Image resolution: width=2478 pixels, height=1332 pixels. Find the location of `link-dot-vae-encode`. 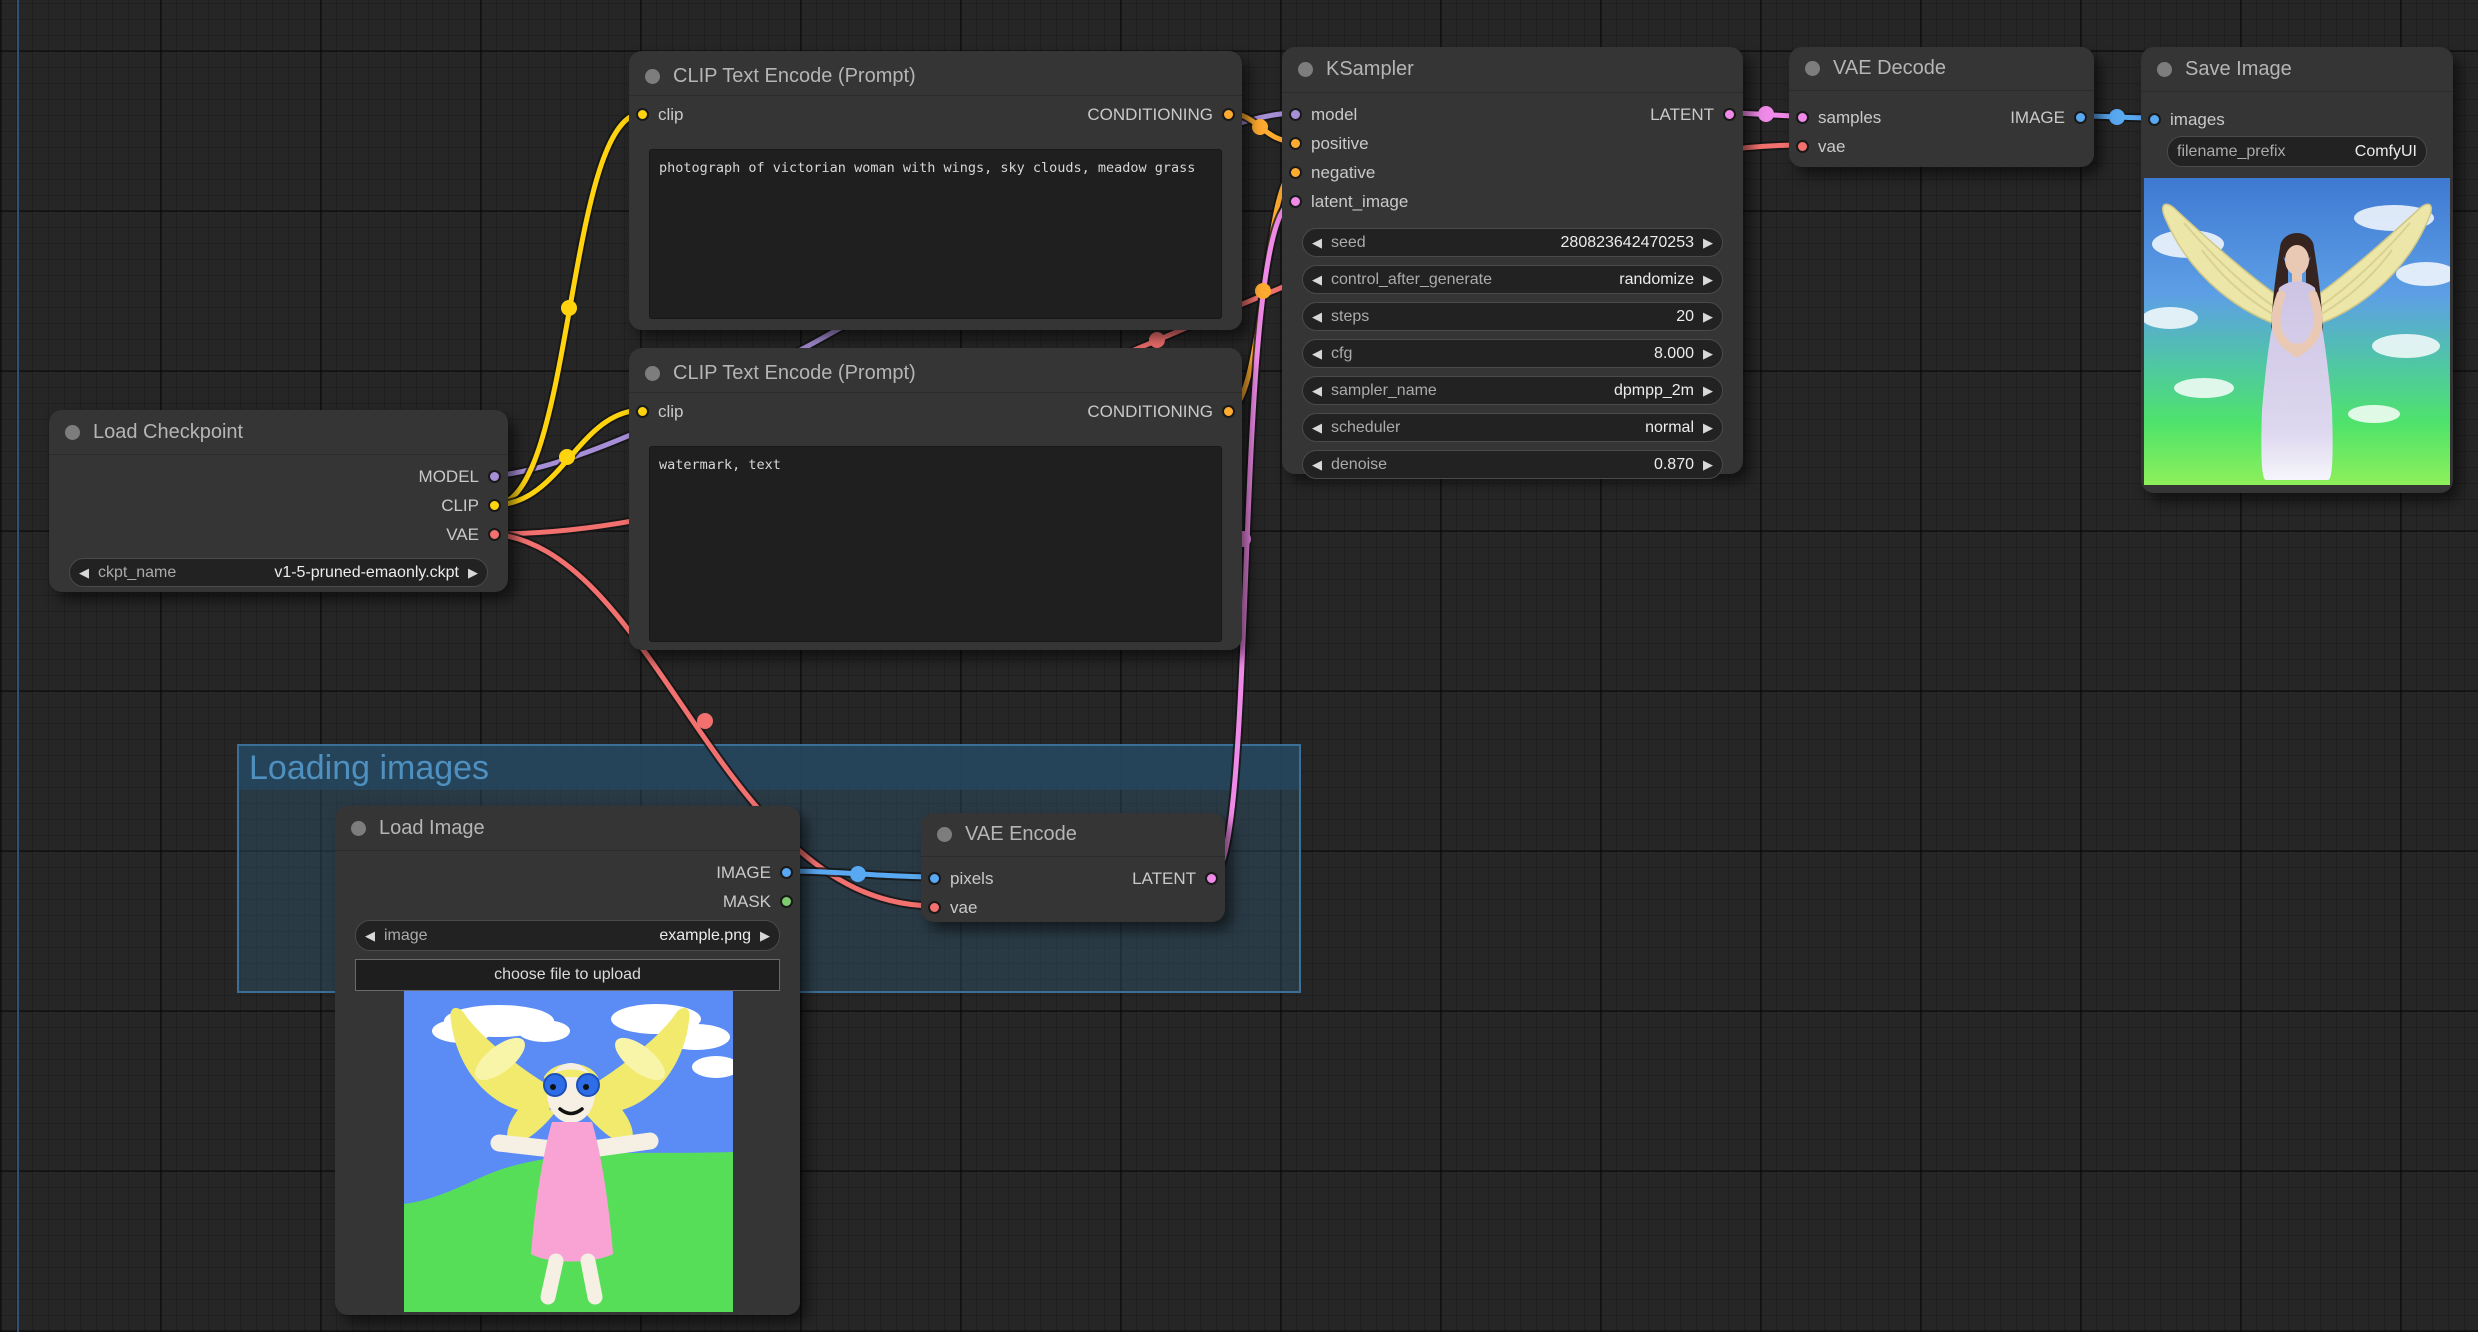

link-dot-vae-encode is located at coordinates (705, 721).